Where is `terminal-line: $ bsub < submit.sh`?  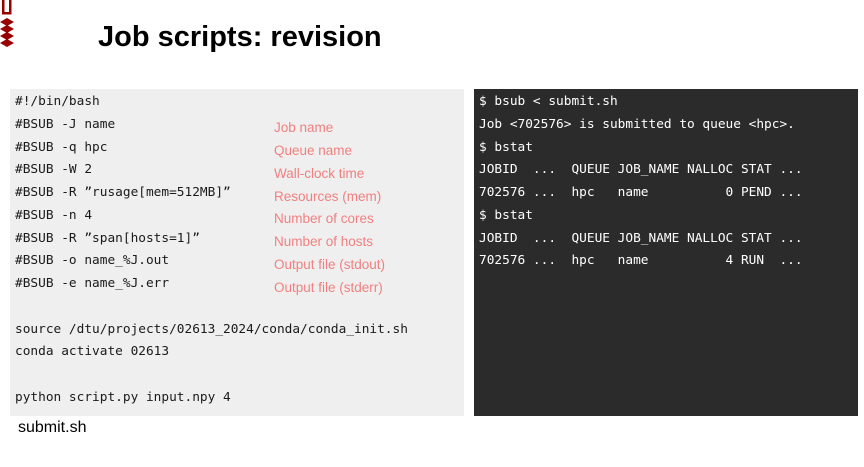 terminal-line: $ bsub < submit.sh is located at coordinates (548, 101).